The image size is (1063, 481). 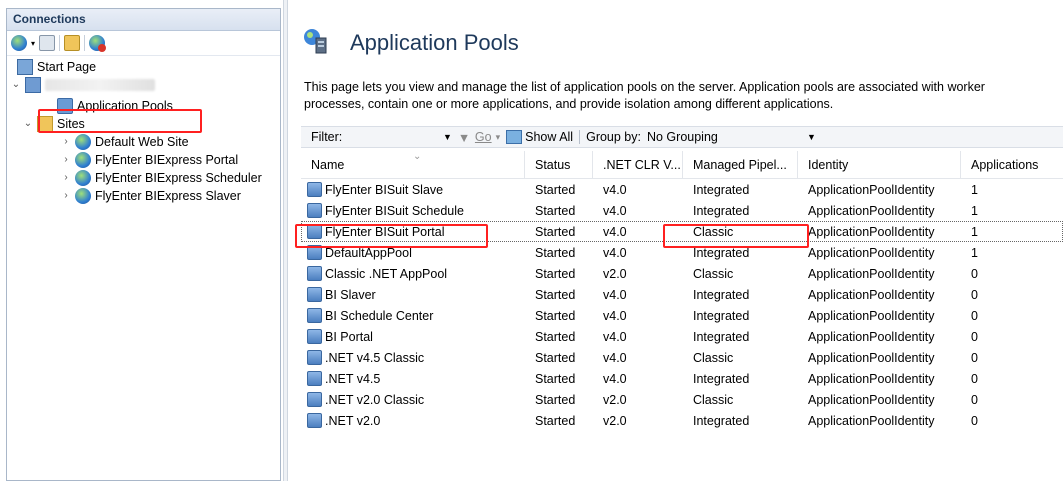 I want to click on column-header-name: Name ⌄, so click(x=413, y=164).